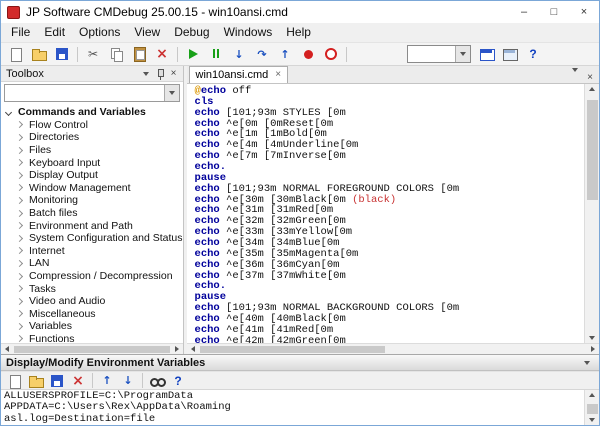 The image size is (600, 426). What do you see at coordinates (82, 112) in the screenshot?
I see `tree-item-label: Commands and Variables` at bounding box center [82, 112].